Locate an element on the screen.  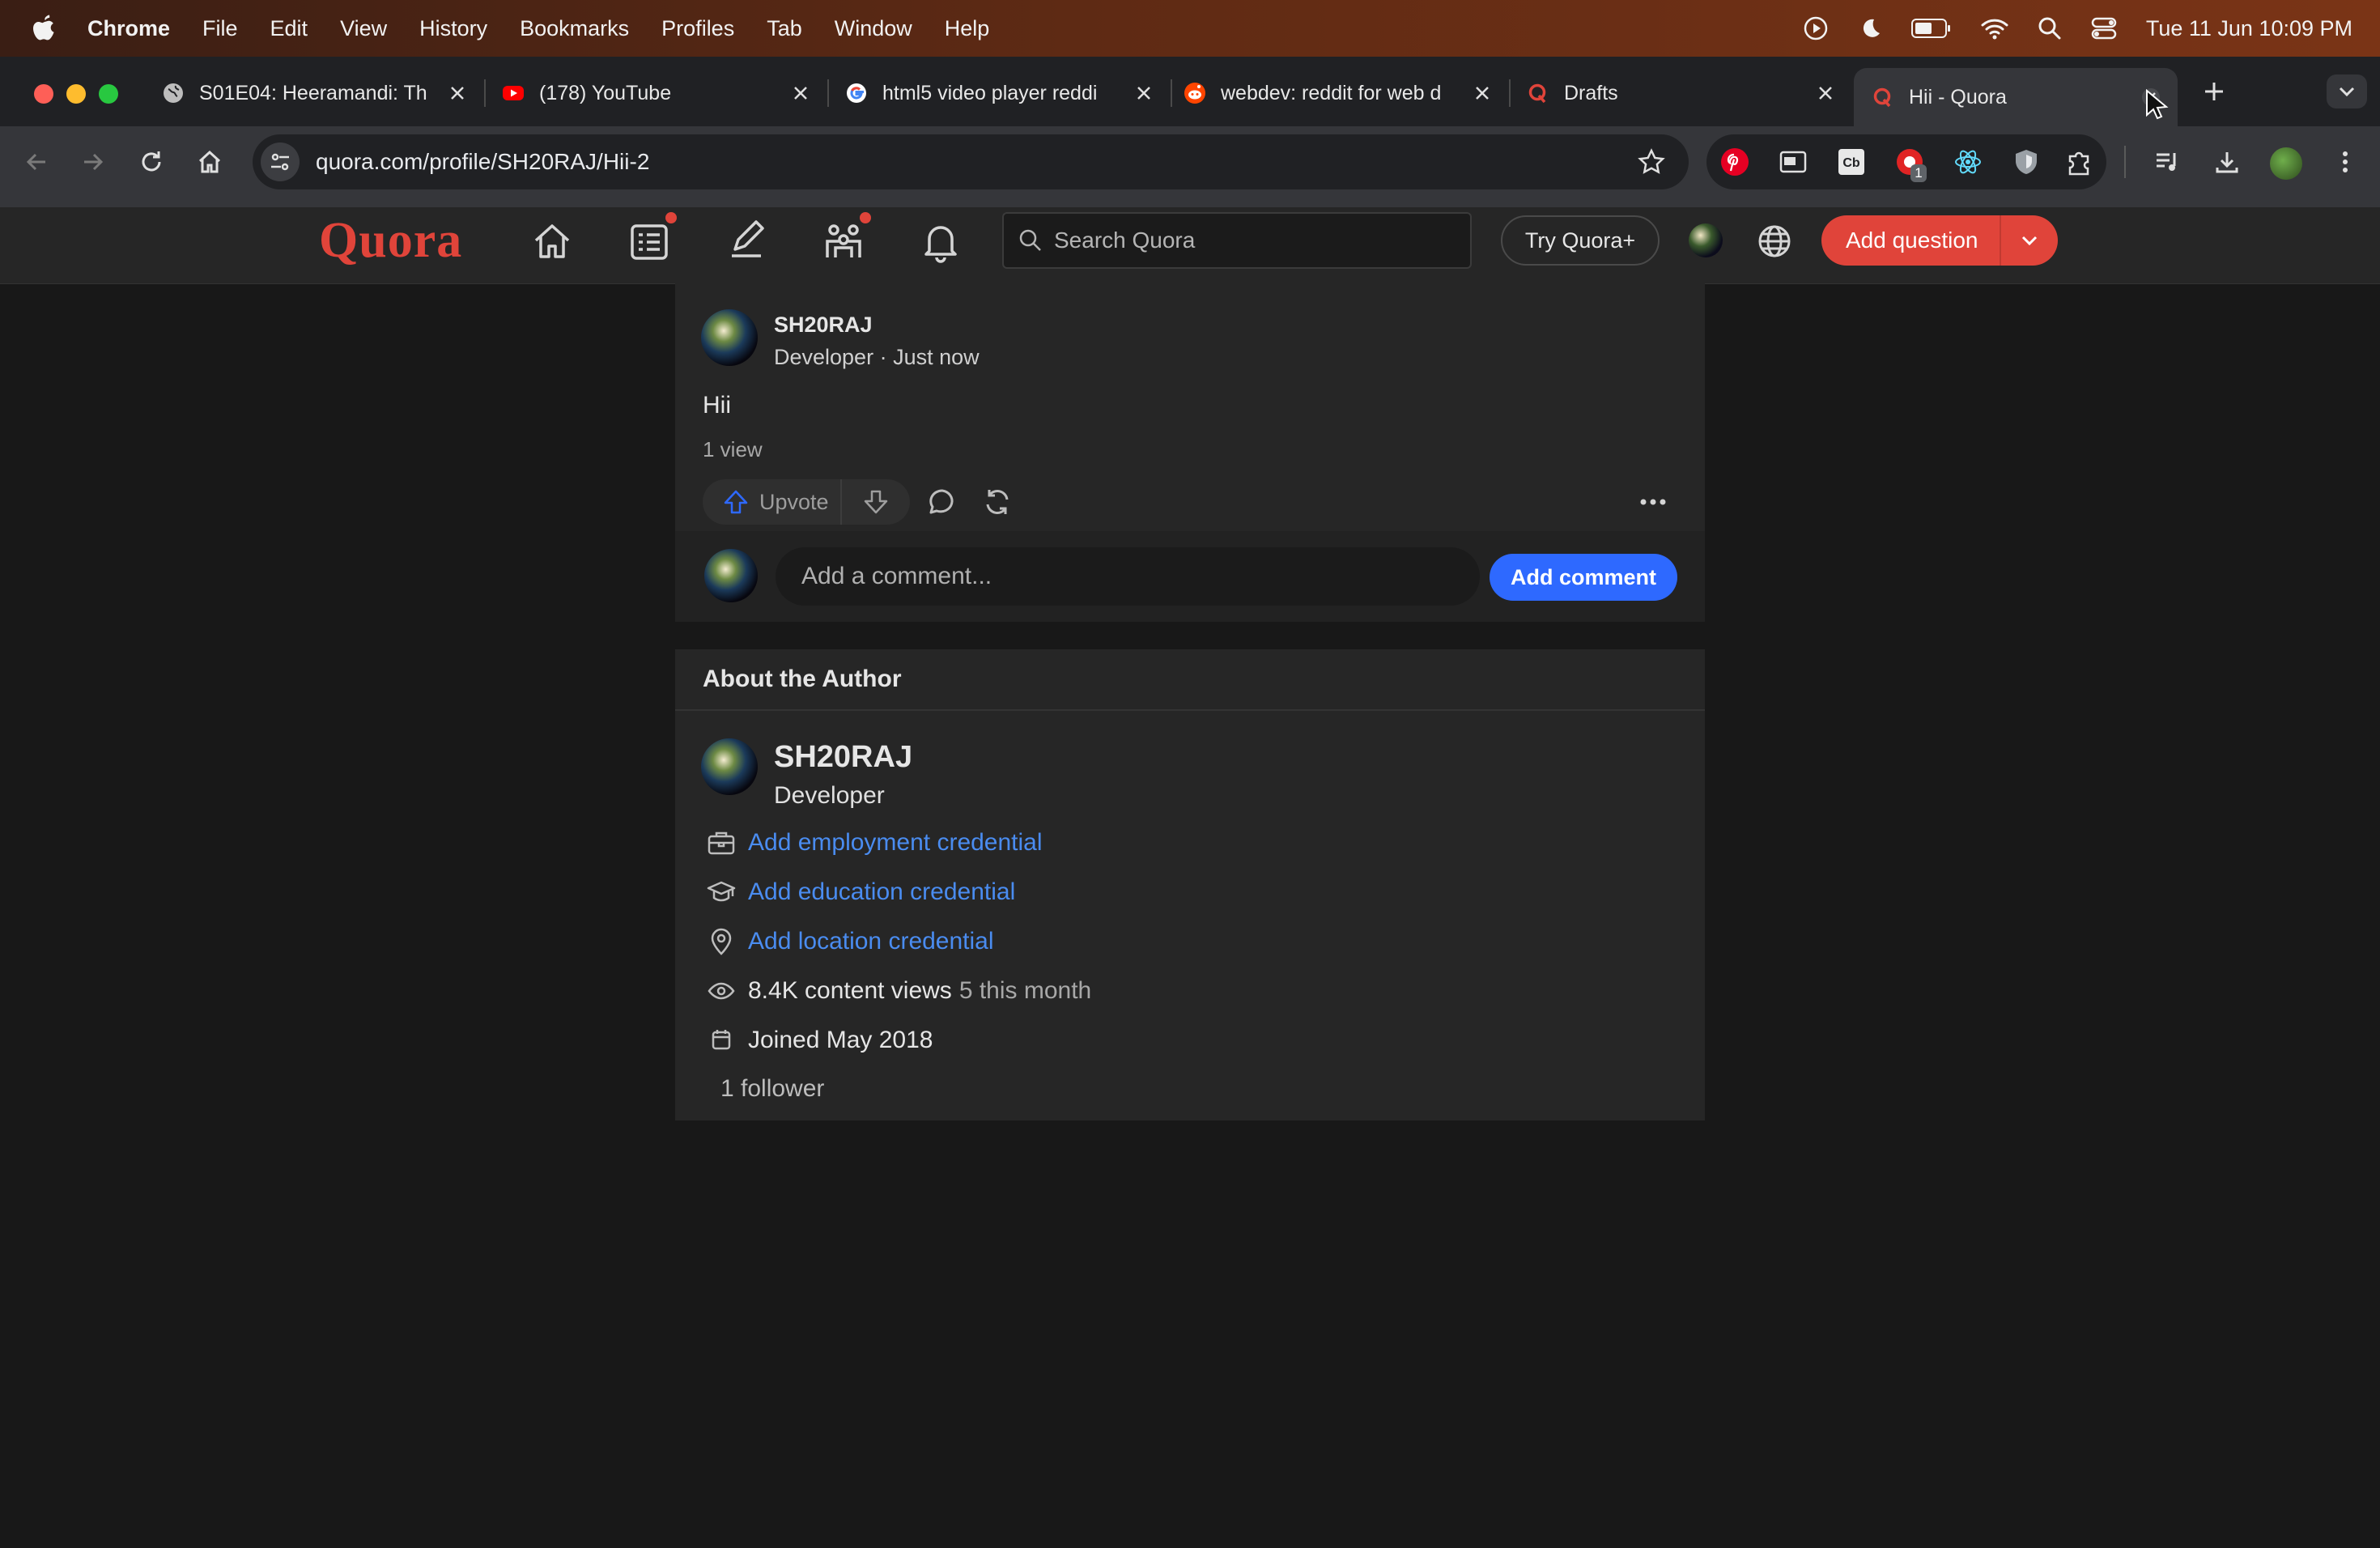
menu-app-name: Chrome is located at coordinates (128, 29).